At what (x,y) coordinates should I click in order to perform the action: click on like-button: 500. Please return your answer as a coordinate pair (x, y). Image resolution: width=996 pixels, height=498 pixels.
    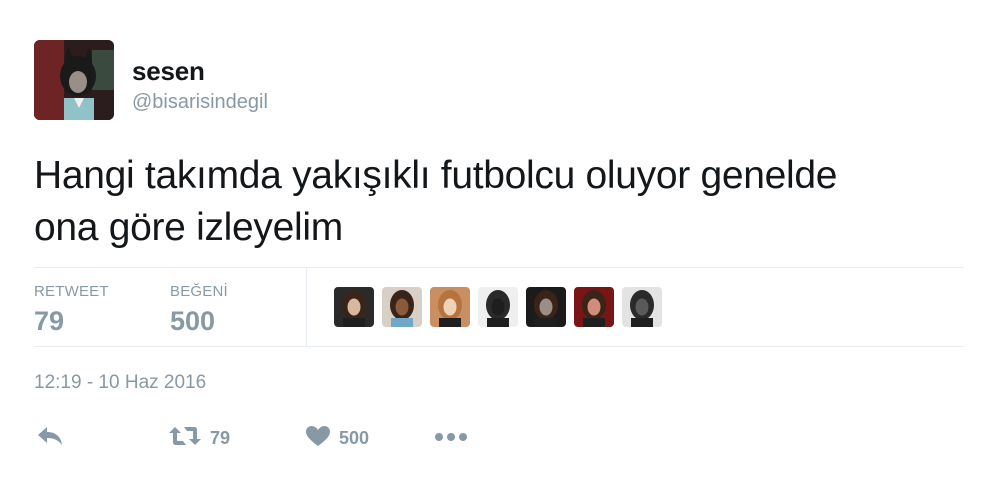
    Looking at the image, I should click on (337, 438).